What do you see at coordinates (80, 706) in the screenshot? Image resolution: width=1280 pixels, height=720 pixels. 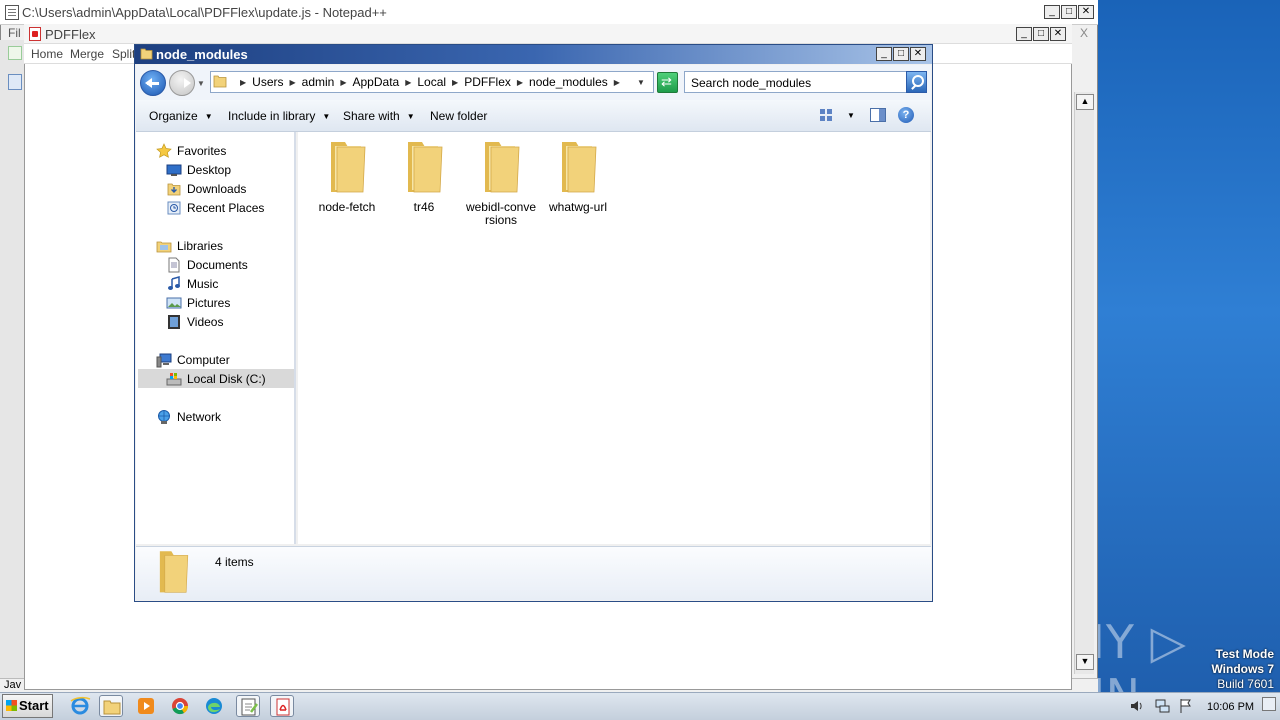 I see `ie-icon` at bounding box center [80, 706].